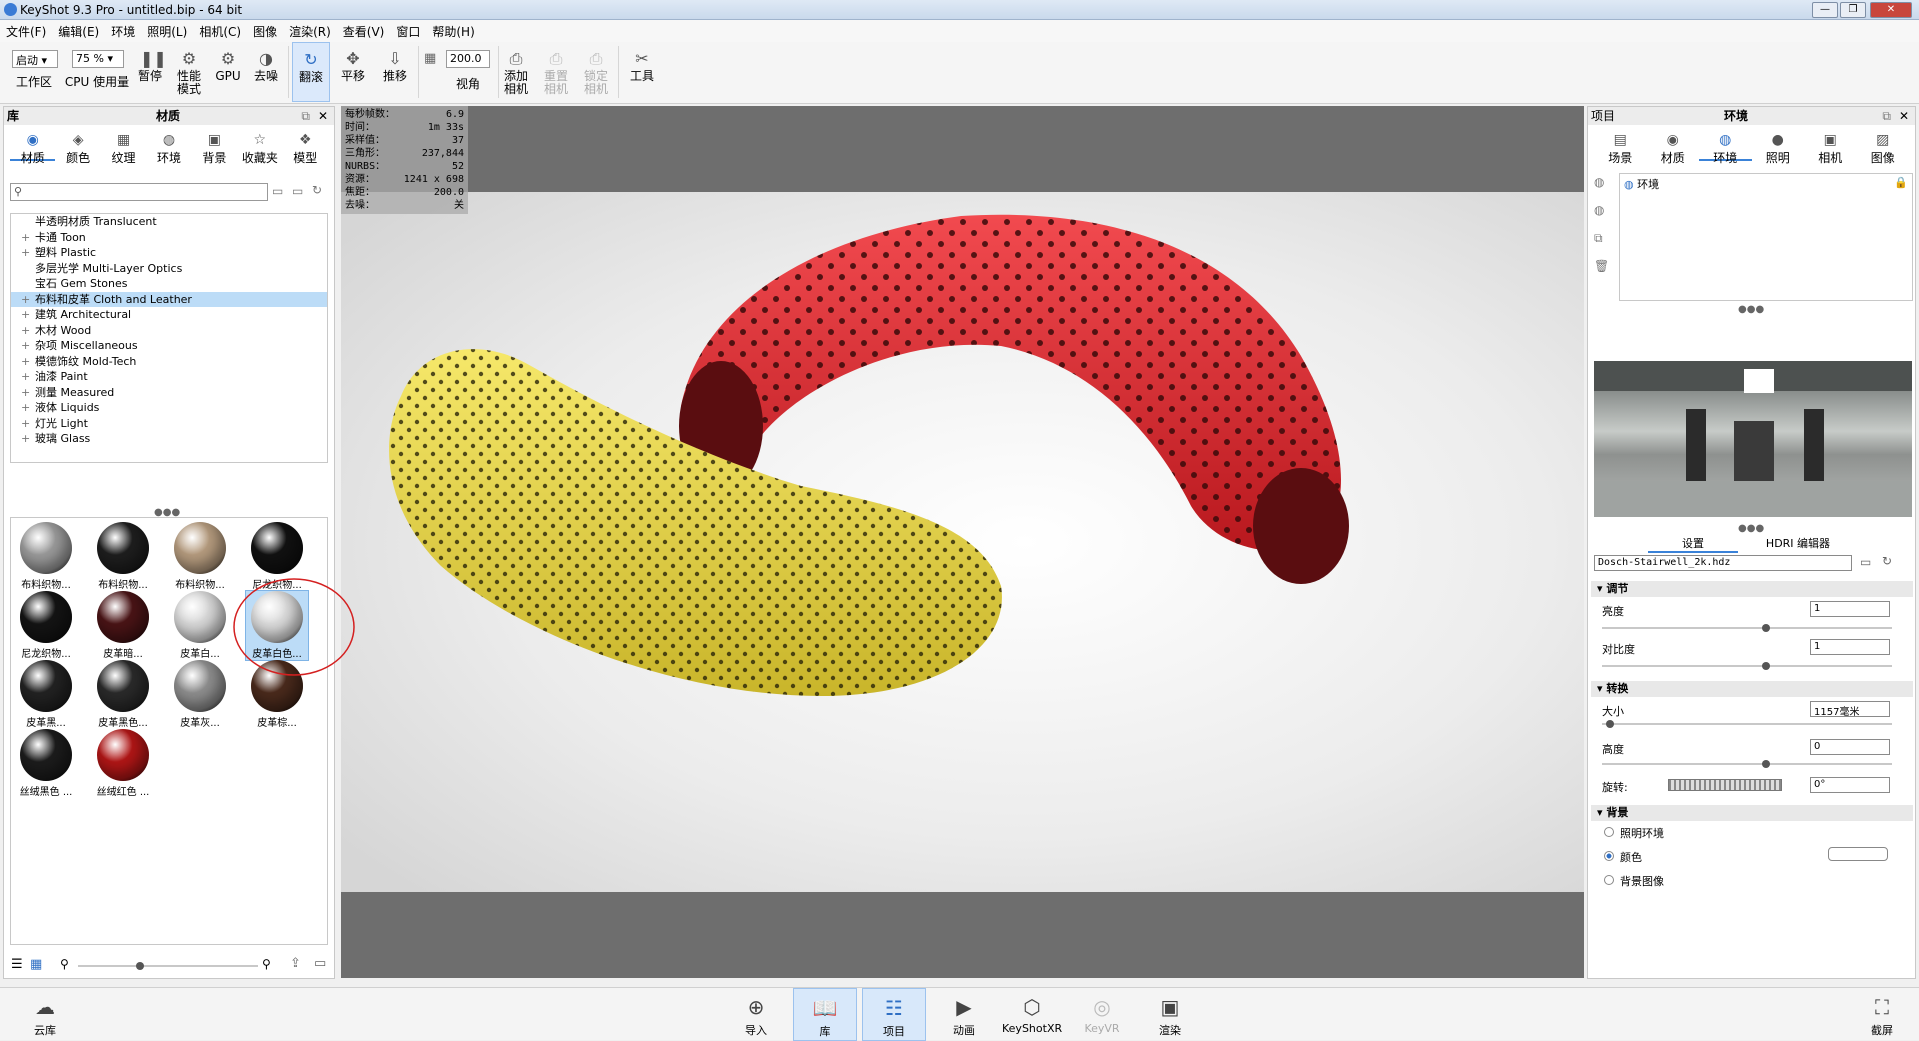  What do you see at coordinates (168, 966) in the screenshot?
I see `thumbnail-size-slider` at bounding box center [168, 966].